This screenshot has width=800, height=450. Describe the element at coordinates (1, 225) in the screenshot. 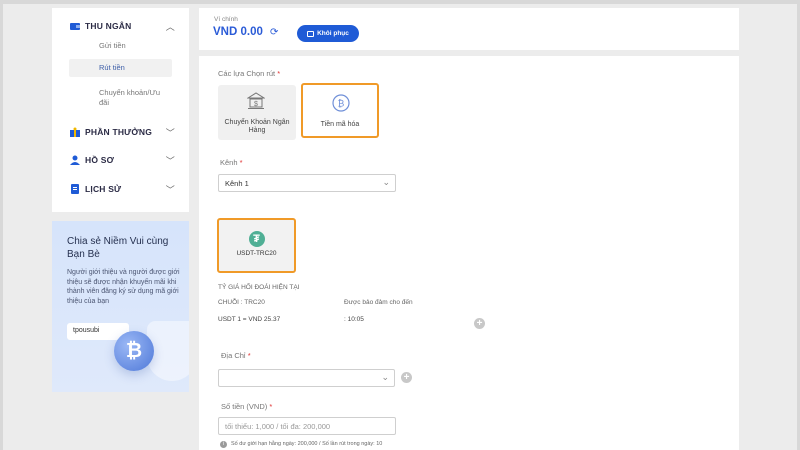

I see `frame-left` at that location.